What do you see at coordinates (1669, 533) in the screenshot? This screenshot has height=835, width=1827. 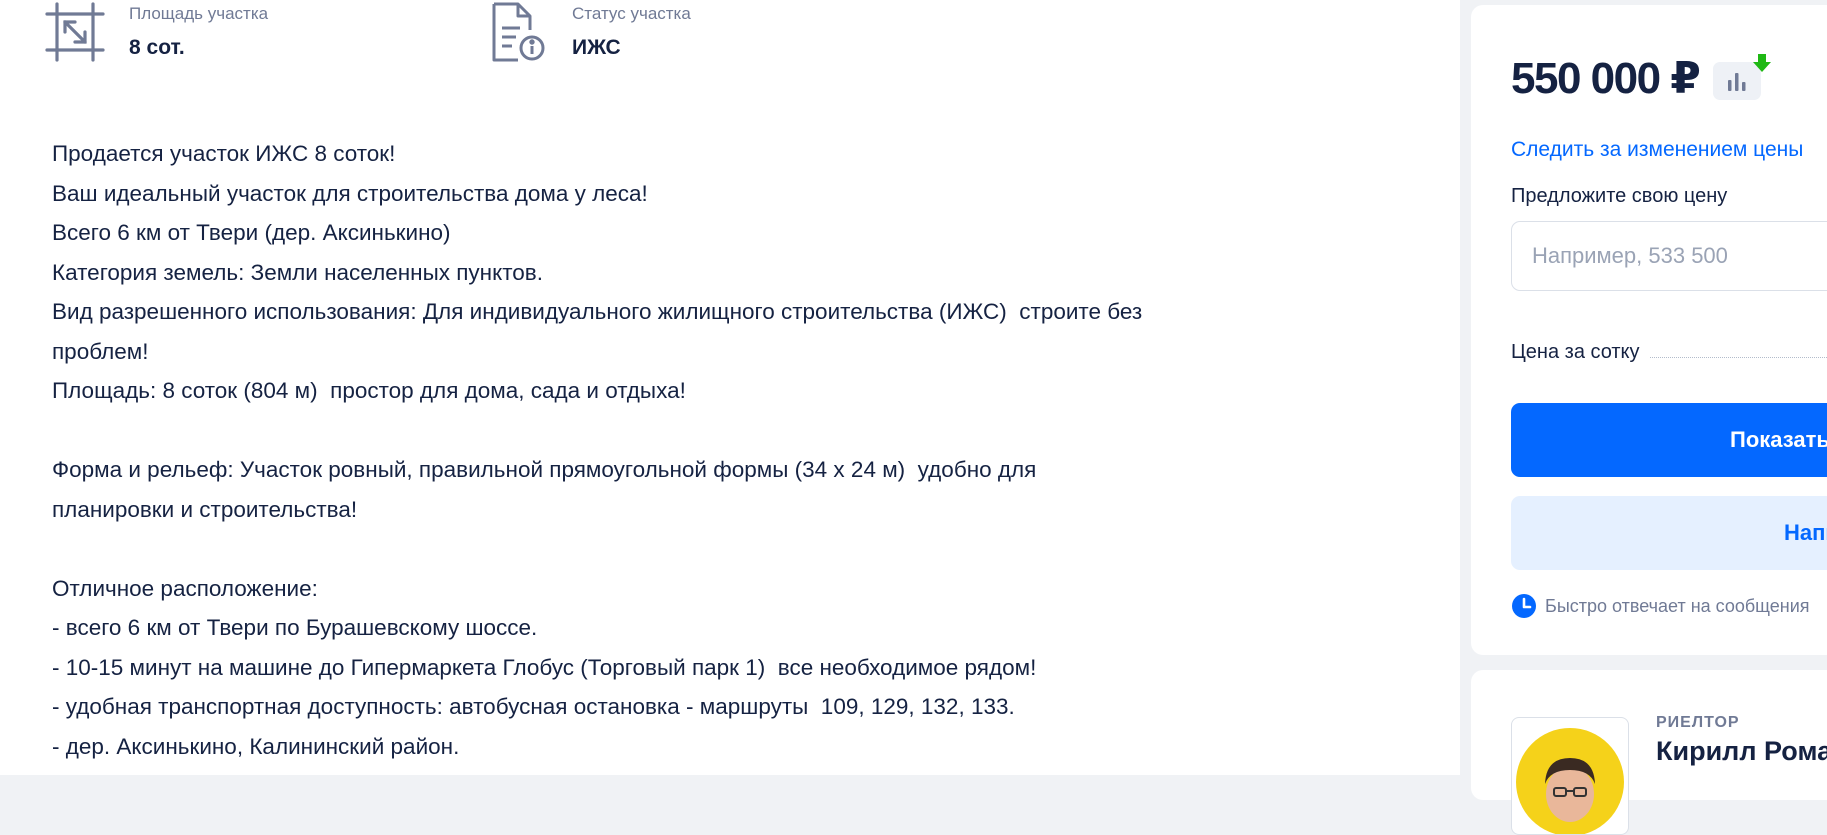 I see `write-message-button: Написать` at bounding box center [1669, 533].